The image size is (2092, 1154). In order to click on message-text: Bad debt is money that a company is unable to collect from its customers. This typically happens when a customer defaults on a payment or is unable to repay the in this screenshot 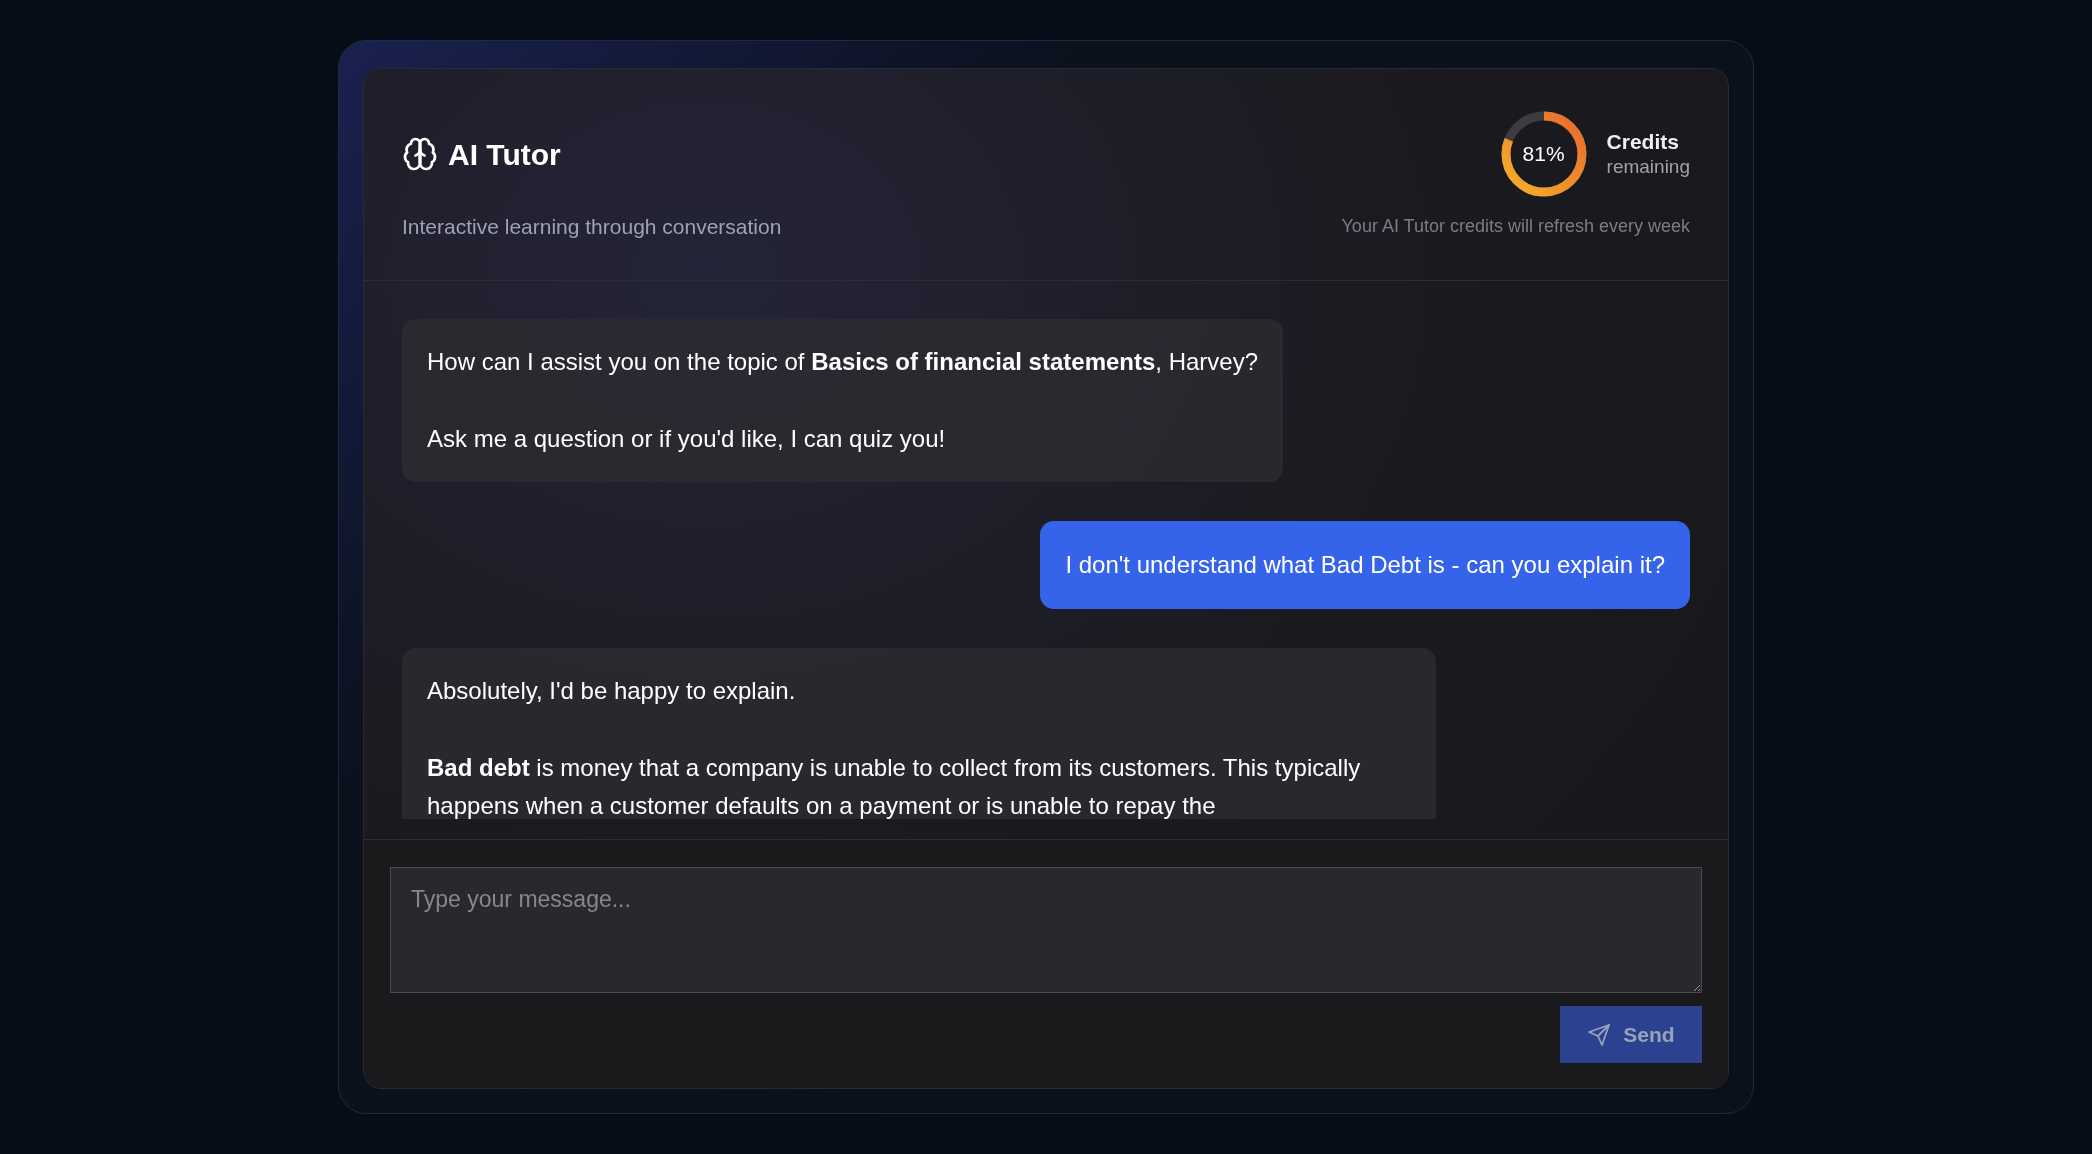, I will do `click(894, 786)`.